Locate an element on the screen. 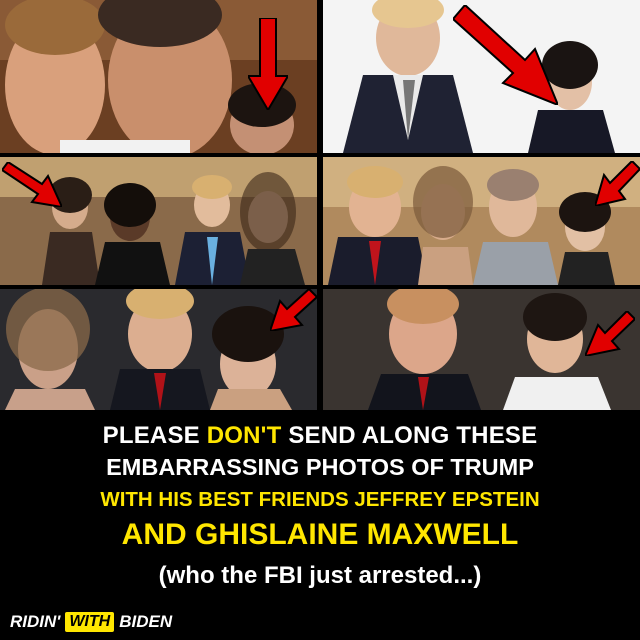 The image size is (640, 640). caption-line-3: WITH HIS BEST FRIENDS JEFFREY EPSTEIN is located at coordinates (320, 499).